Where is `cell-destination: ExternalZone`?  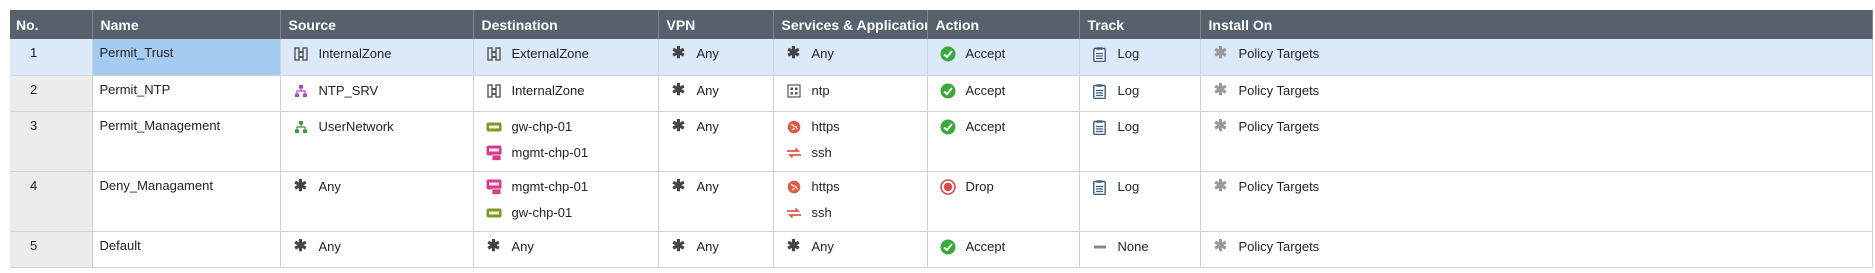
cell-destination: ExternalZone is located at coordinates (566, 57).